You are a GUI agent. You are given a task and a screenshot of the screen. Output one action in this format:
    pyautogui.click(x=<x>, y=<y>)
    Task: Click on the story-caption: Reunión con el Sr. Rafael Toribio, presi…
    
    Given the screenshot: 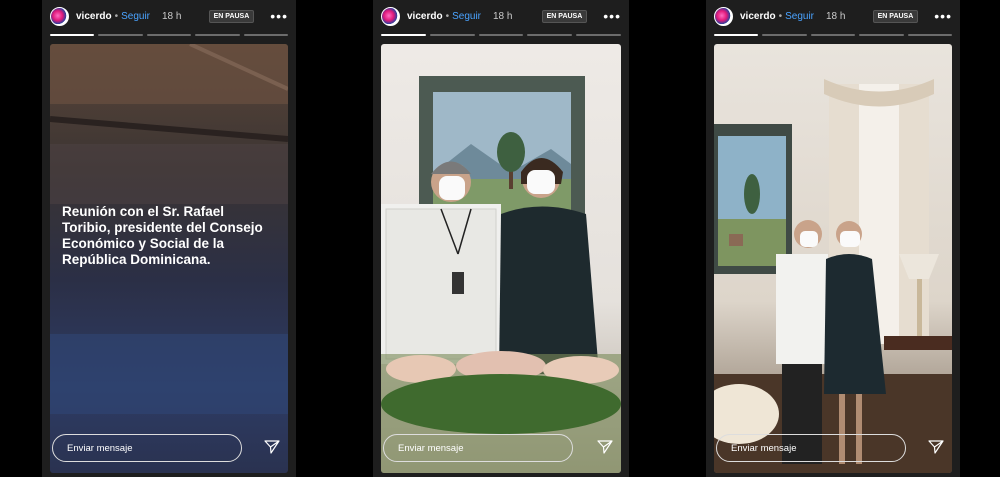 What is the action you would take?
    pyautogui.click(x=162, y=235)
    